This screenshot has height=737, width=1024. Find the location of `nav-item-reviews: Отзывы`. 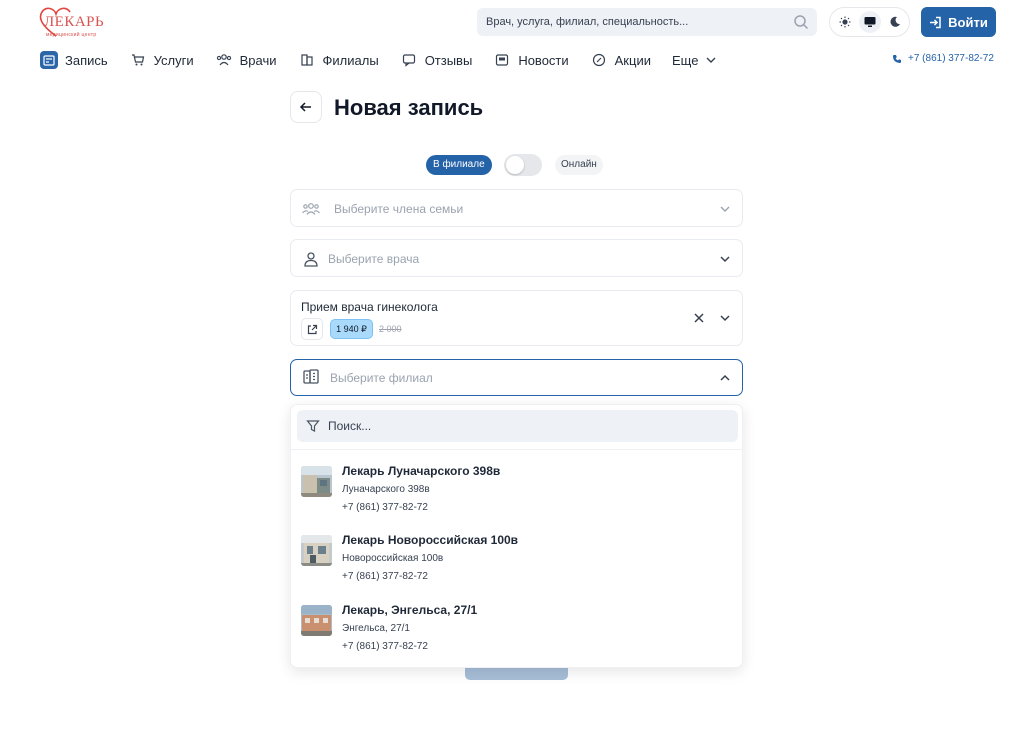

nav-item-reviews: Отзывы is located at coordinates (436, 60).